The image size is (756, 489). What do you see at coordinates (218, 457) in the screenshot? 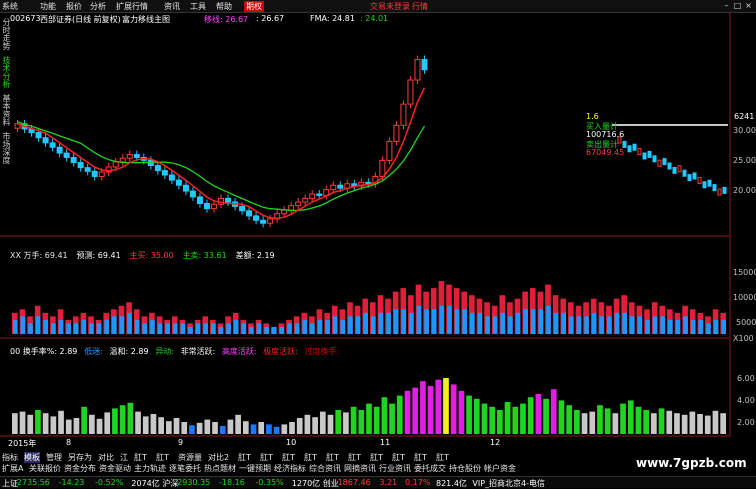
I see `indicator-tab: 对比2` at bounding box center [218, 457].